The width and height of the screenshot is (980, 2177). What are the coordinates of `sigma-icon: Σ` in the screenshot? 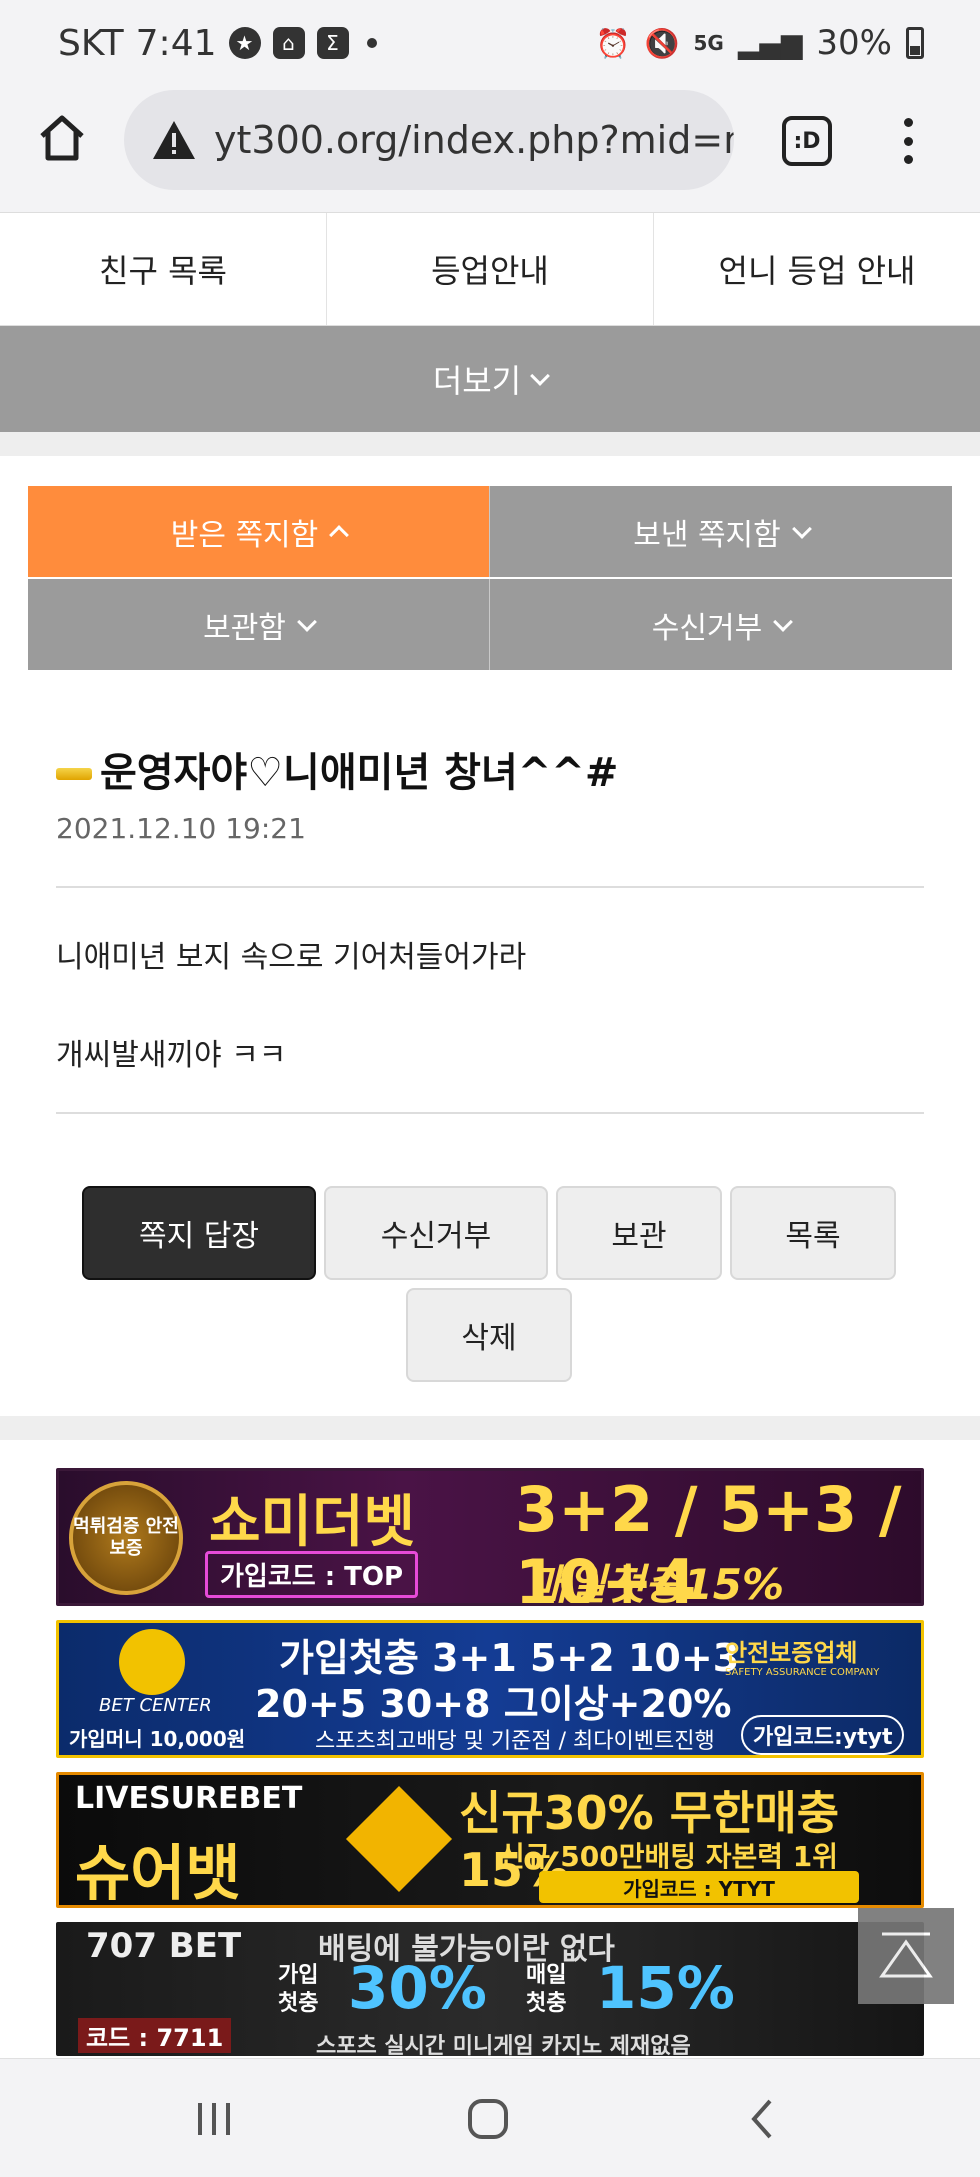 It's located at (332, 43).